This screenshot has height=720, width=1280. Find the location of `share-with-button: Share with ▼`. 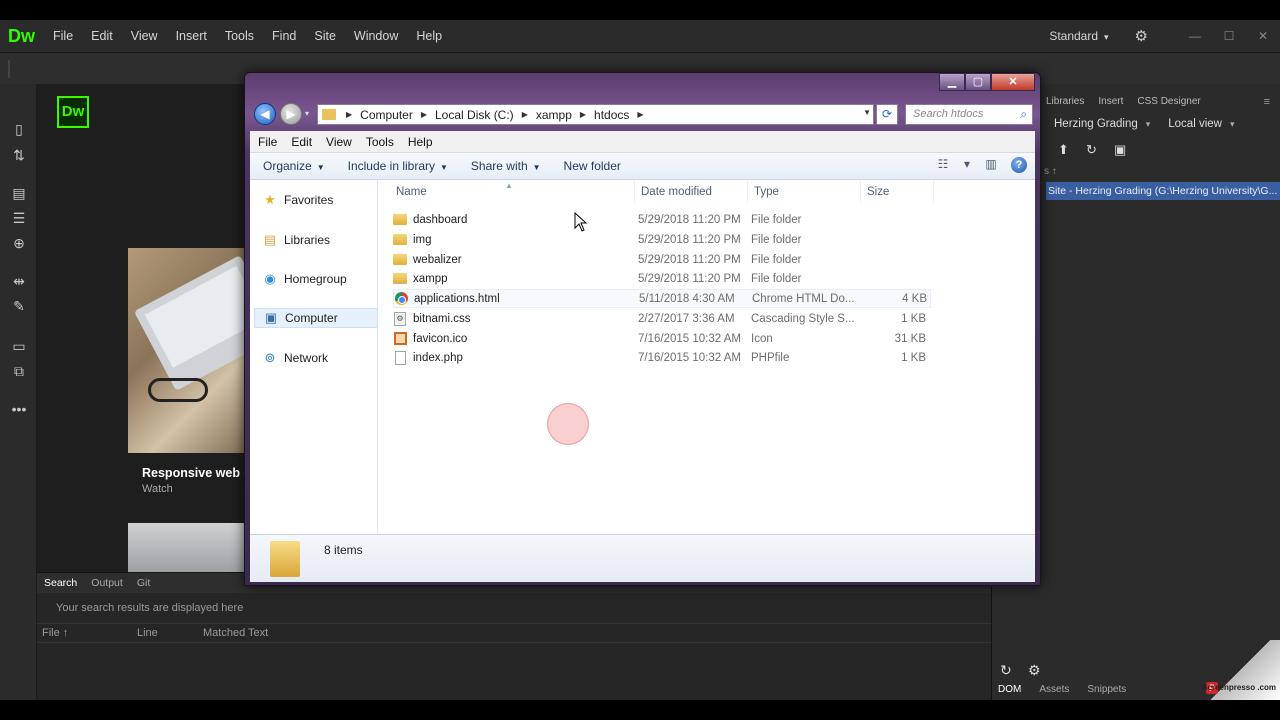

share-with-button: Share with ▼ is located at coordinates (504, 166).